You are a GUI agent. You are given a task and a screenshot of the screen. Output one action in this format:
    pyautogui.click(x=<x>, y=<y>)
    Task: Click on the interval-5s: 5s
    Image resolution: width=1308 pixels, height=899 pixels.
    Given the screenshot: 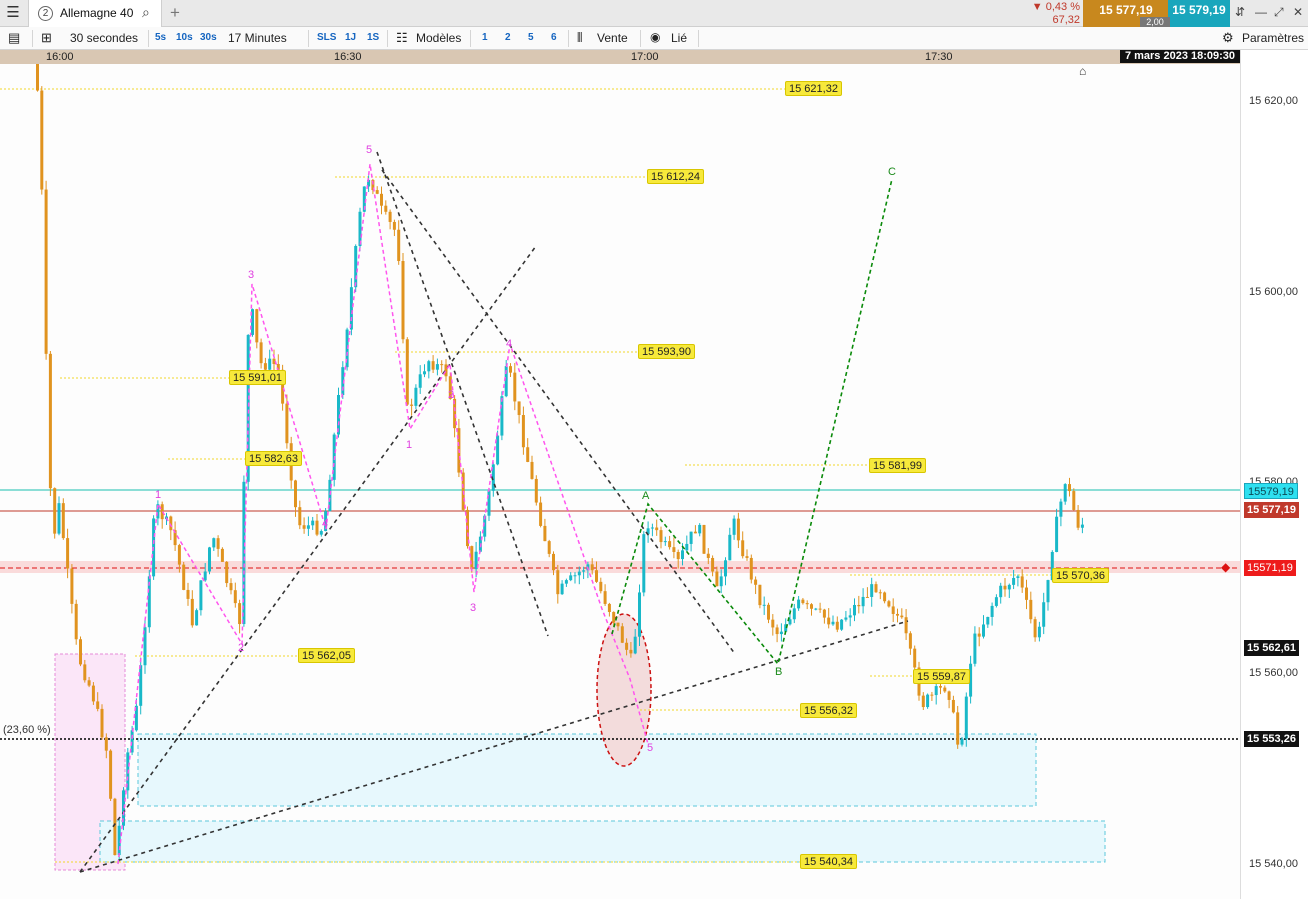 What is the action you would take?
    pyautogui.click(x=160, y=37)
    